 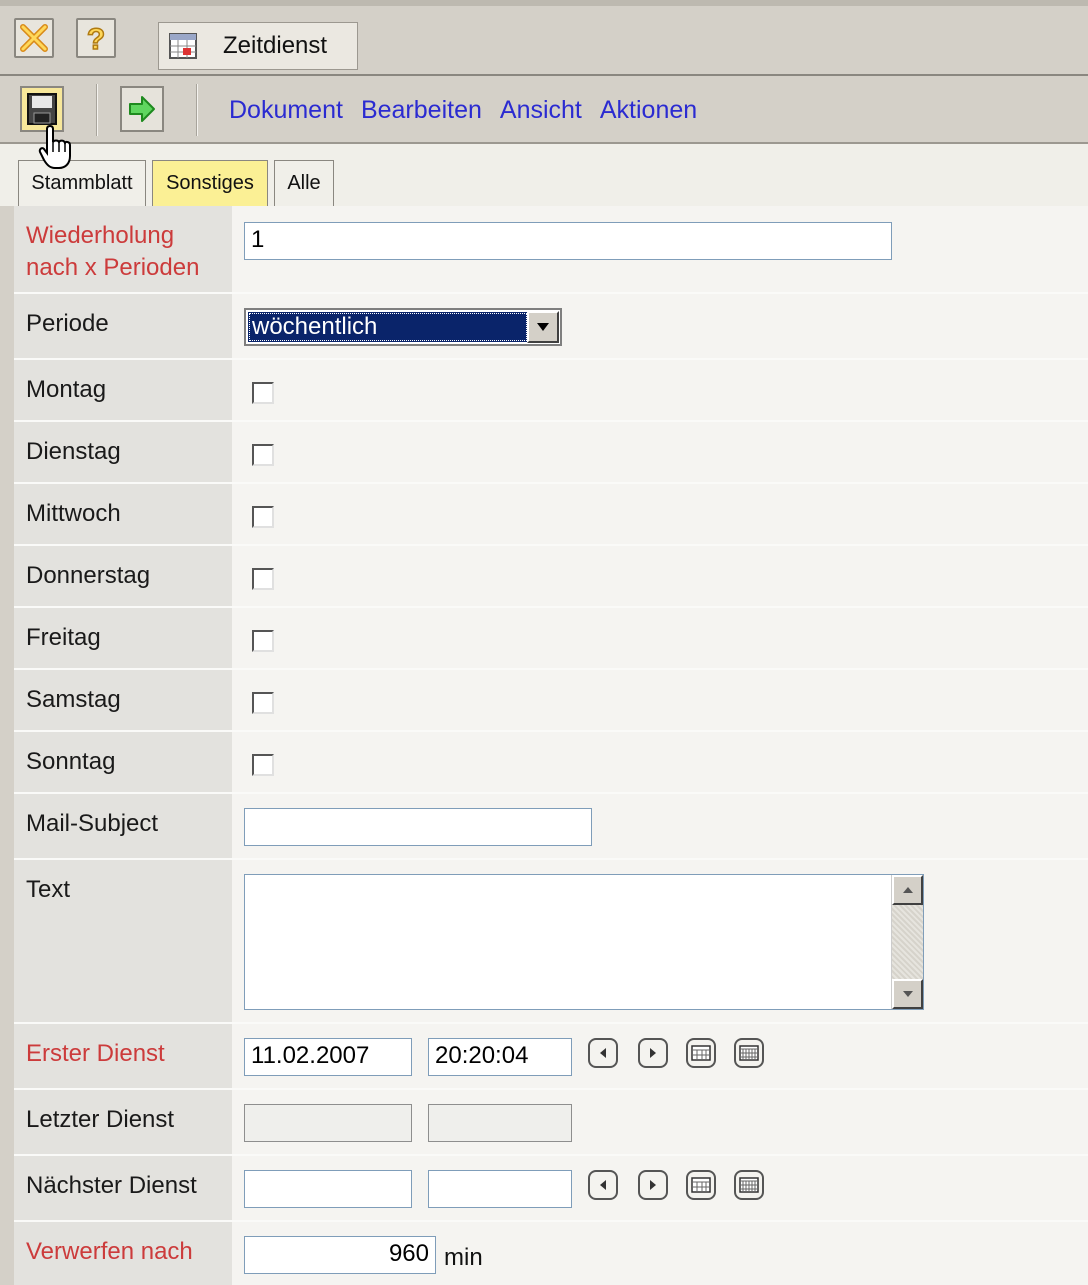 I want to click on verwerfen-unit: min, so click(x=463, y=1257).